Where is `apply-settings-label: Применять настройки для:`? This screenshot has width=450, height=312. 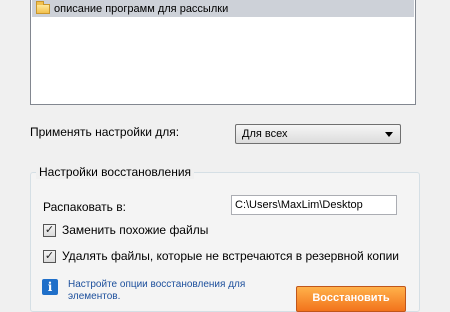
apply-settings-label: Применять настройки для: is located at coordinates (105, 132).